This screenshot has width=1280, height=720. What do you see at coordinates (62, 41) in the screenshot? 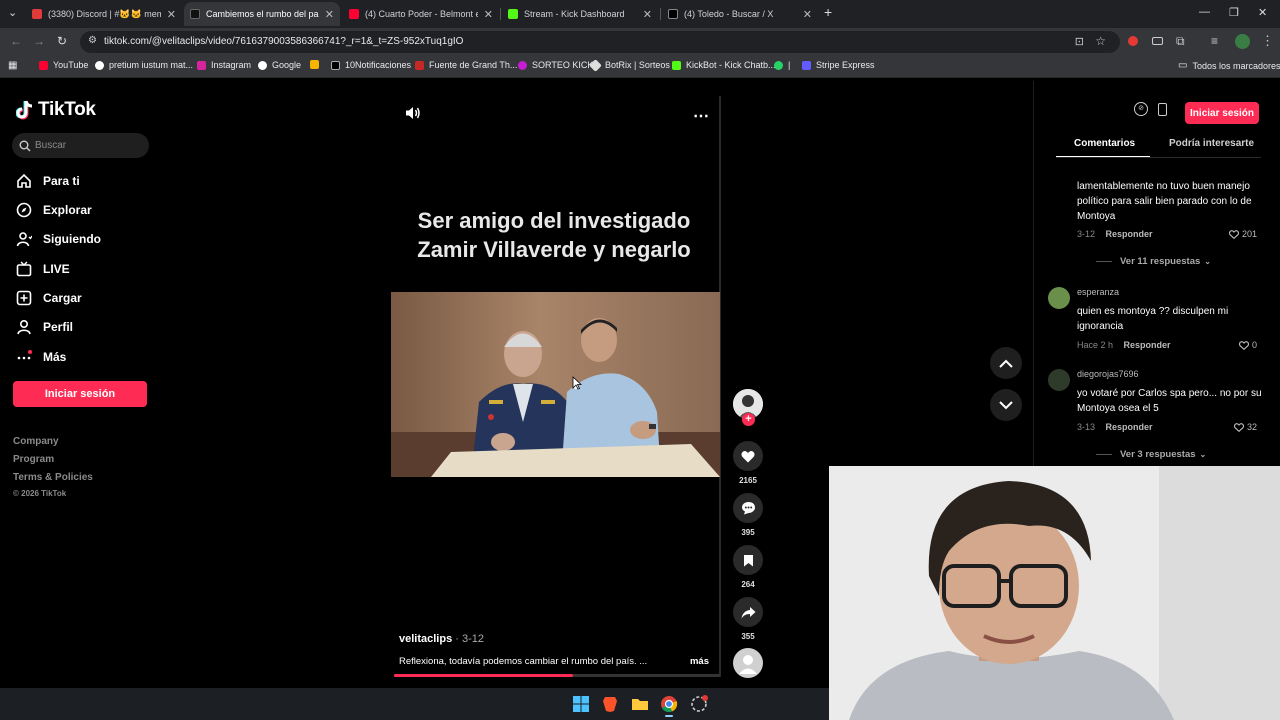
I see `reload-icon: ↻` at bounding box center [62, 41].